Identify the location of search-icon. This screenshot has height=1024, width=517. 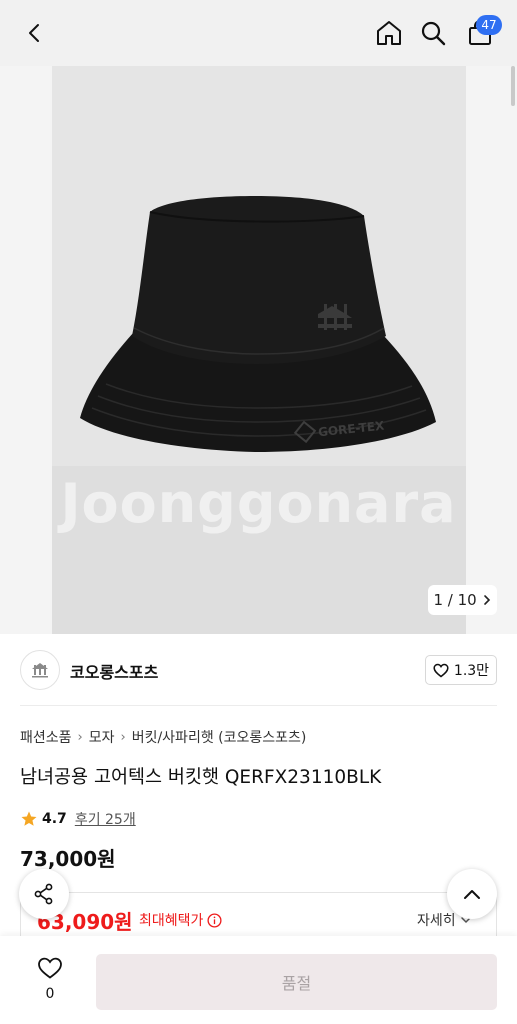
(433, 33).